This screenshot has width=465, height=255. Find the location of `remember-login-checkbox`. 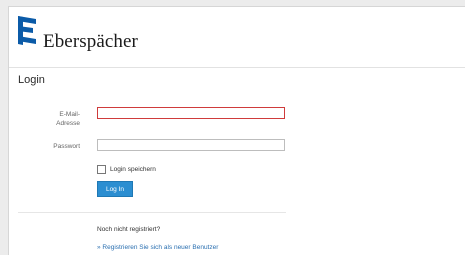

remember-login-checkbox is located at coordinates (101, 169).